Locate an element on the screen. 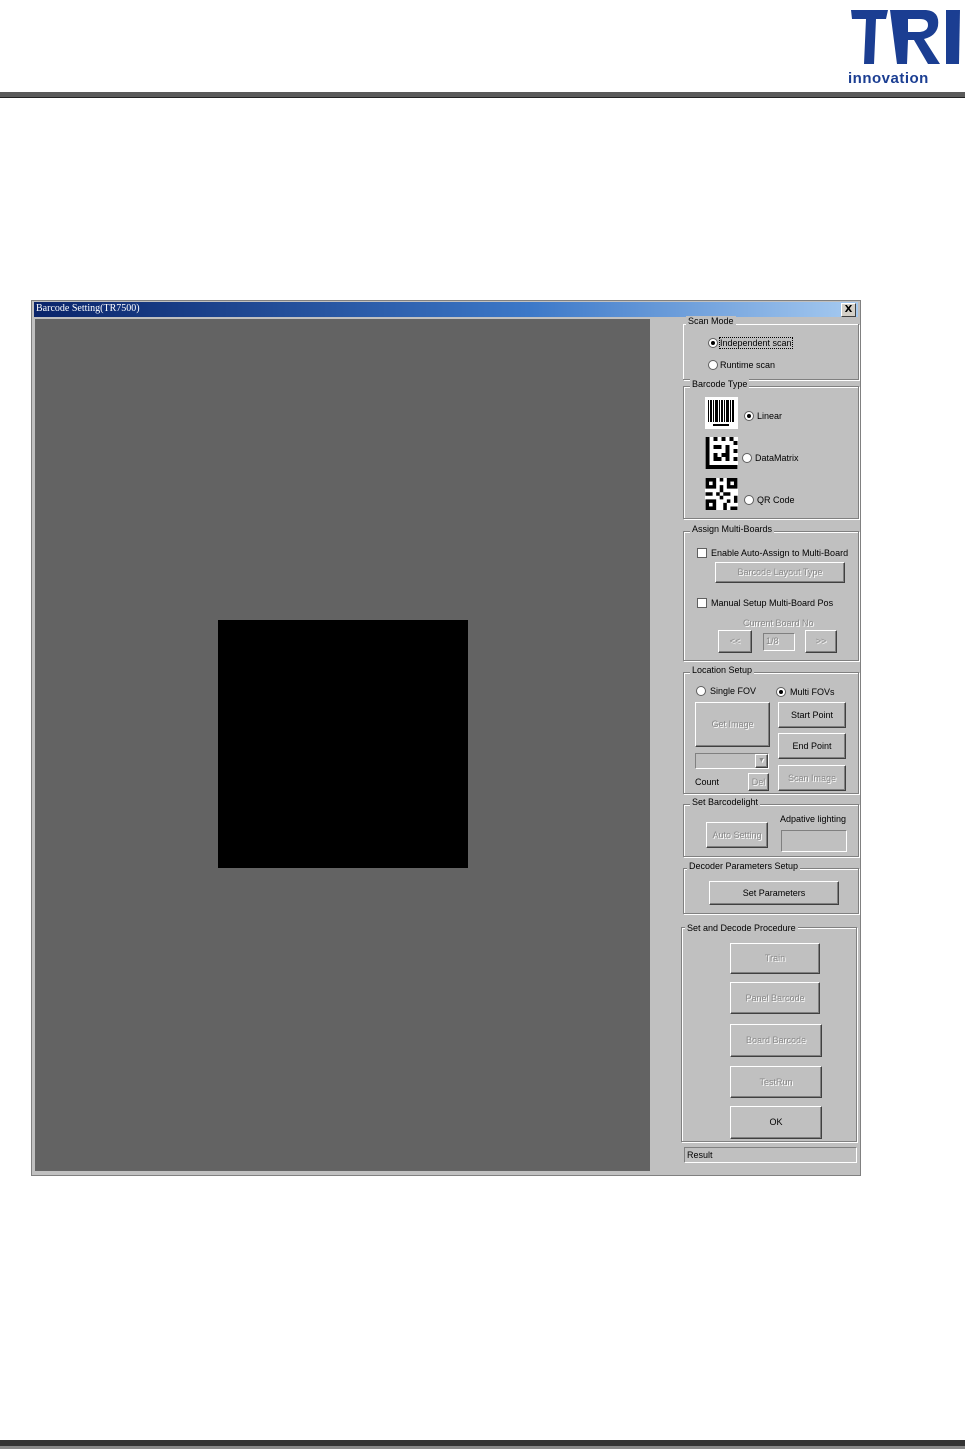  datamatrix-radio is located at coordinates (747, 458).